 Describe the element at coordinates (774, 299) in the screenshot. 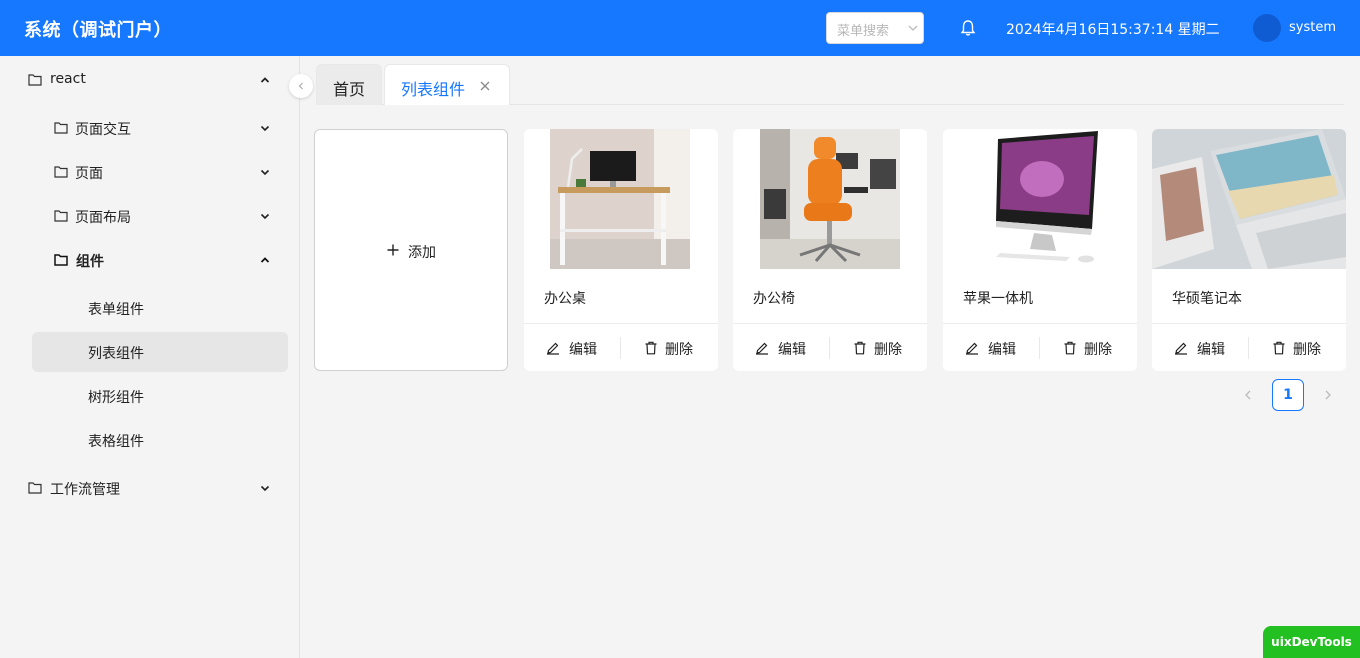

I see `card-title: 办公椅` at that location.